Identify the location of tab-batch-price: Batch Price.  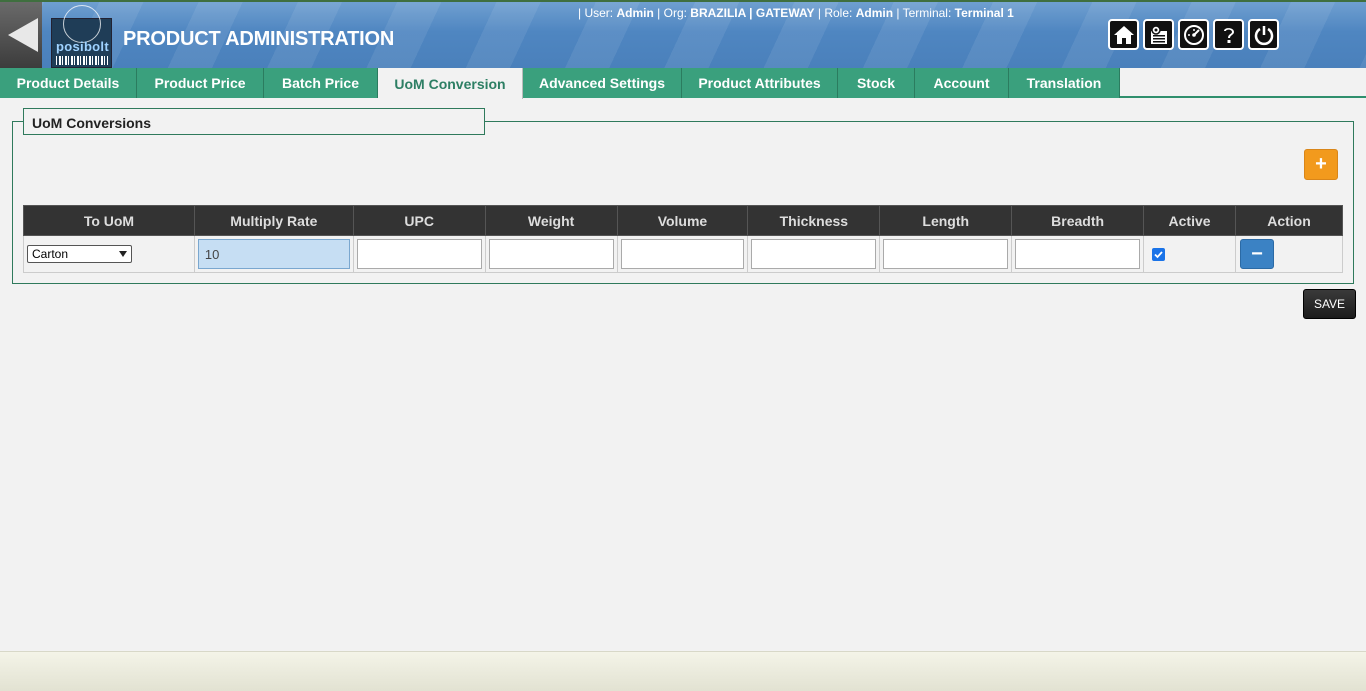
(321, 83).